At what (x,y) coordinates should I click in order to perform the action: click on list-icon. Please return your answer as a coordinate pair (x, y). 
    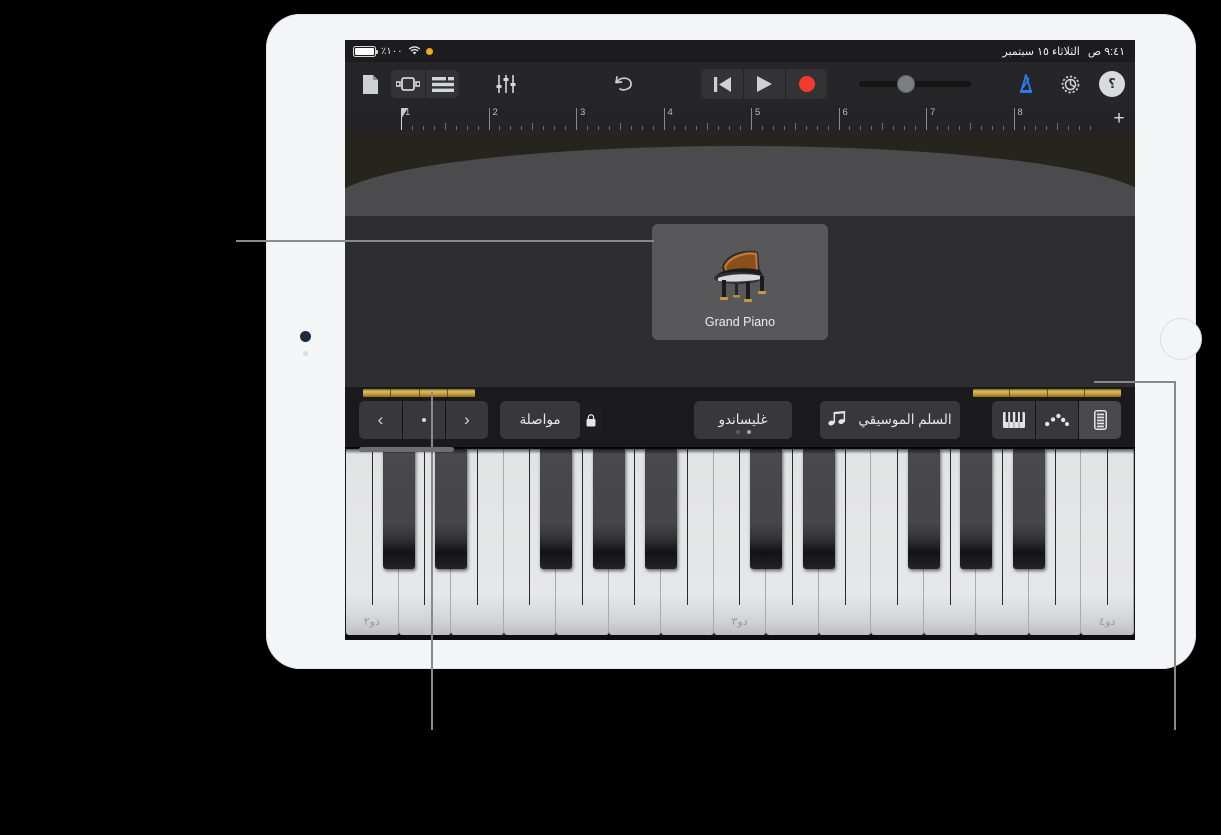
    Looking at the image, I should click on (442, 84).